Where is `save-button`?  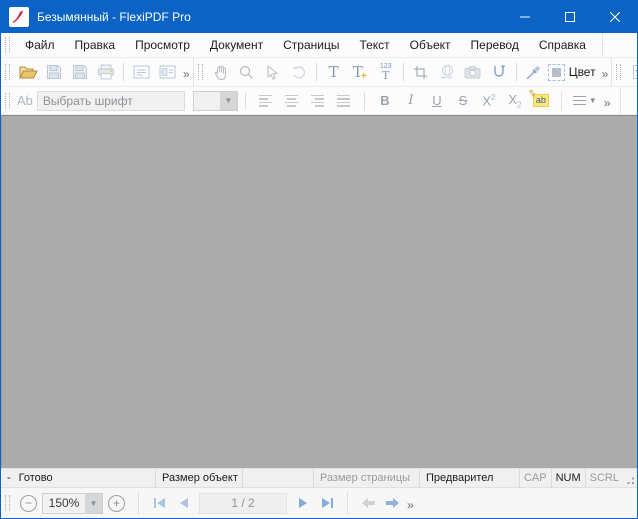
save-button is located at coordinates (54, 72).